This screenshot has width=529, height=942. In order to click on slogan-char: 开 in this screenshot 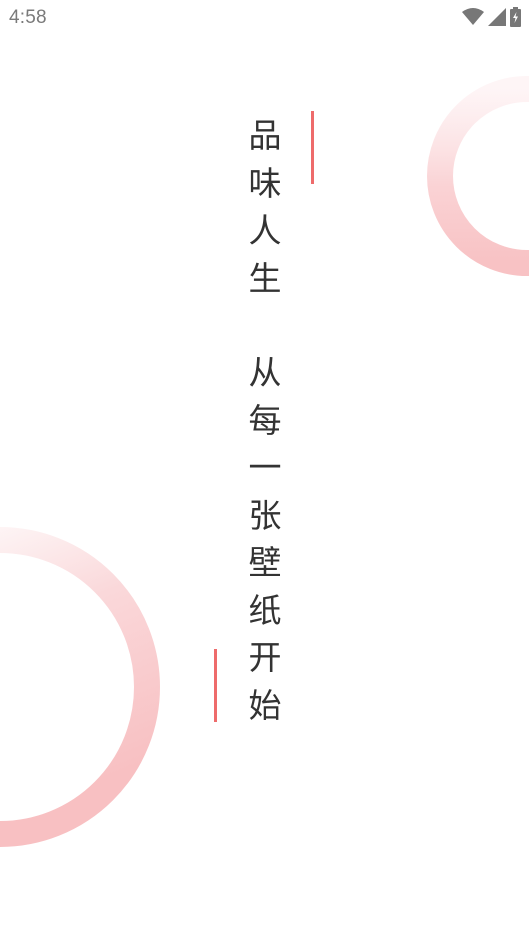, I will do `click(265, 657)`.